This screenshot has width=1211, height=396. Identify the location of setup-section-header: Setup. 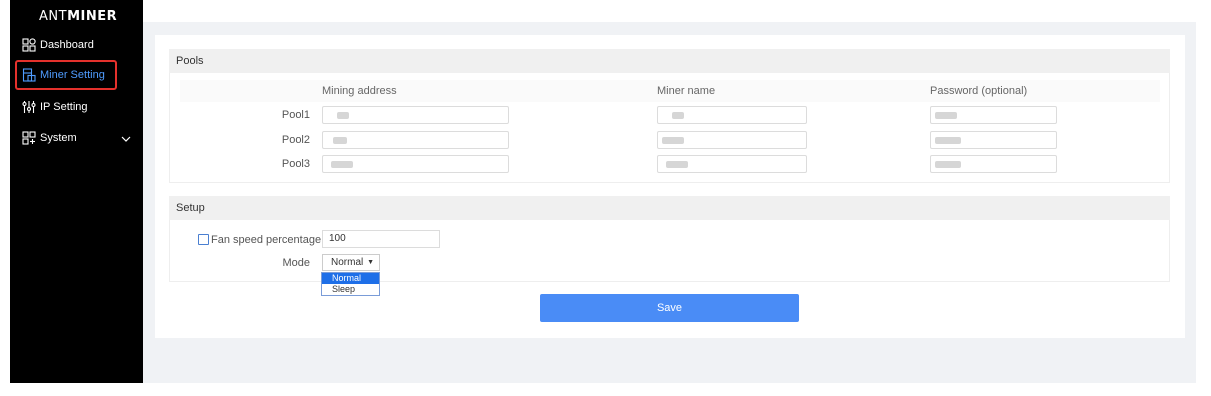
(669, 208).